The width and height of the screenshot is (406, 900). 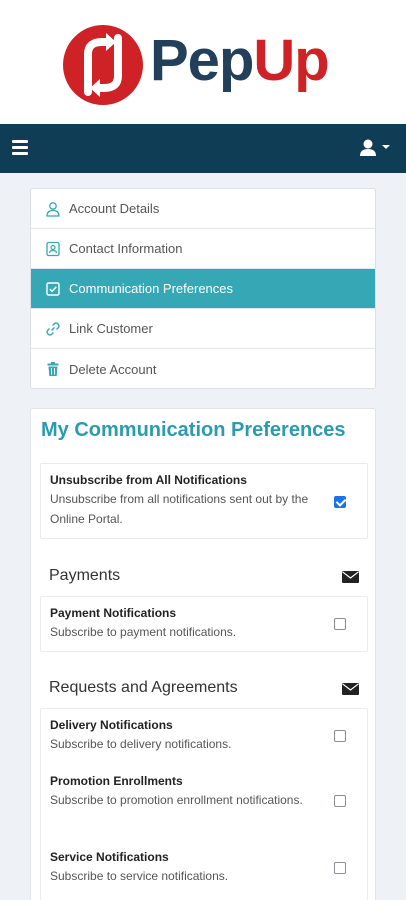 What do you see at coordinates (151, 288) in the screenshot?
I see `sidebar-item-label: Communication Preferences` at bounding box center [151, 288].